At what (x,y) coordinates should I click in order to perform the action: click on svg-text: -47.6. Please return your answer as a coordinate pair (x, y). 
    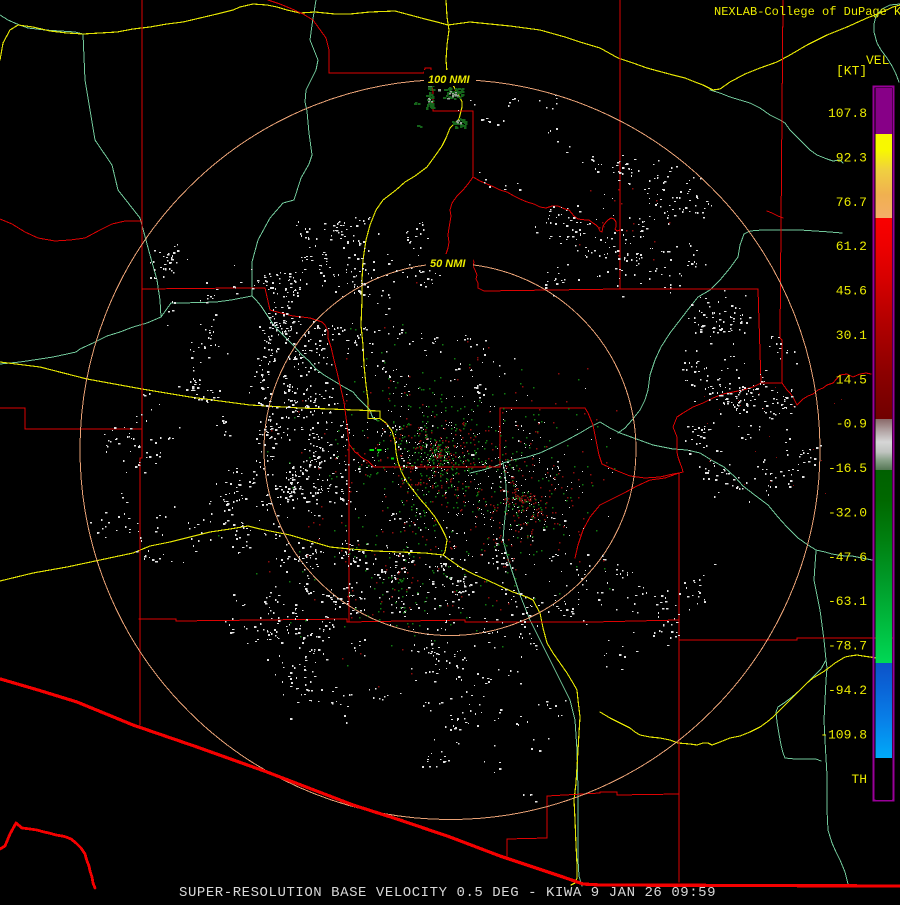
    Looking at the image, I should click on (847, 557).